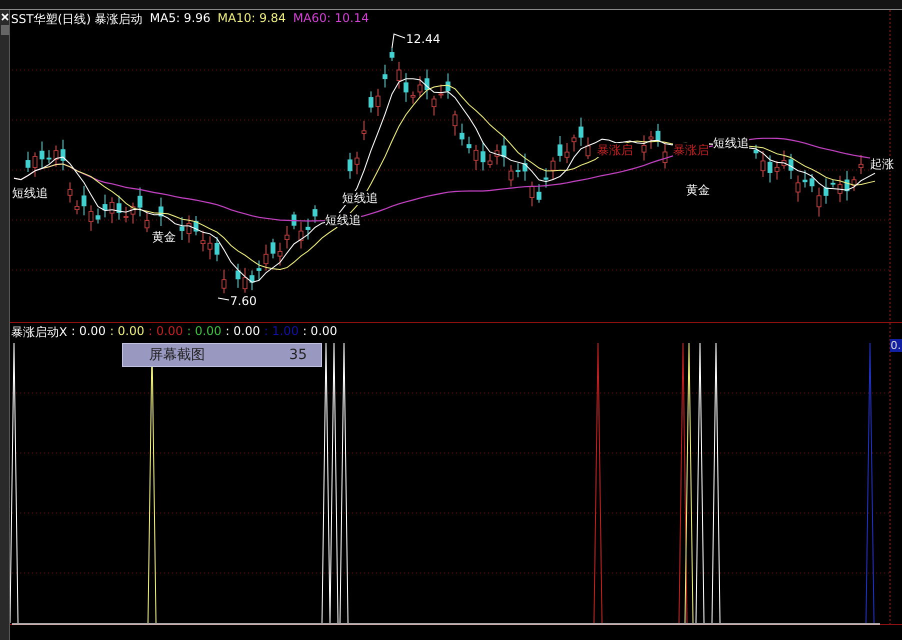 Image resolution: width=902 pixels, height=640 pixels. I want to click on tooltip-label: 屏幕截图, so click(177, 355).